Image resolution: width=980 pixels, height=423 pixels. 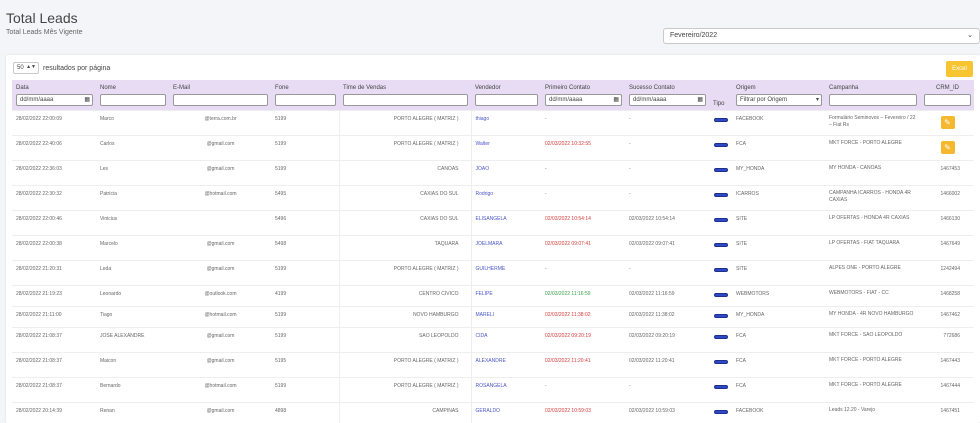 I want to click on filter-campanha, so click(x=873, y=100).